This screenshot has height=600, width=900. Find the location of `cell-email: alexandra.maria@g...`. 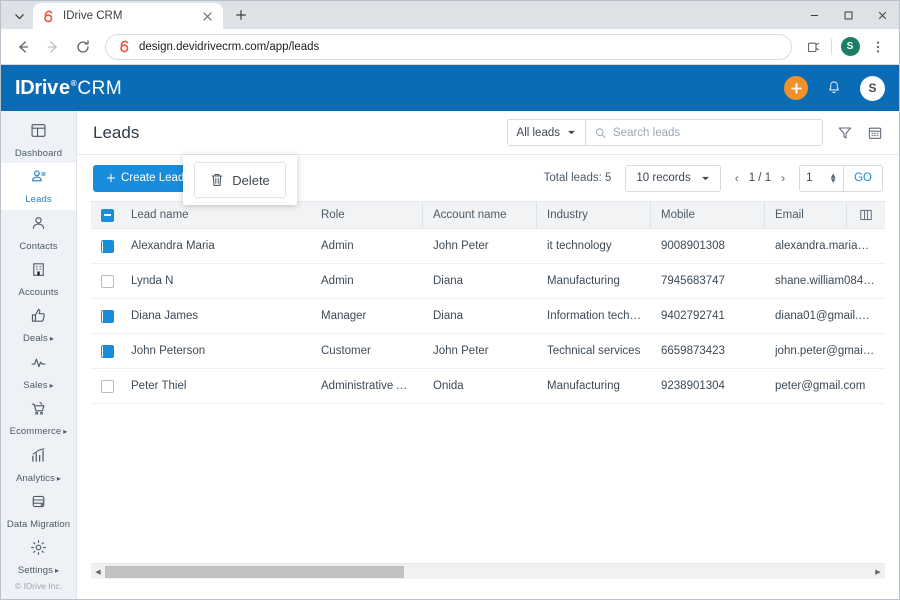

cell-email: alexandra.maria@g... is located at coordinates (825, 246).